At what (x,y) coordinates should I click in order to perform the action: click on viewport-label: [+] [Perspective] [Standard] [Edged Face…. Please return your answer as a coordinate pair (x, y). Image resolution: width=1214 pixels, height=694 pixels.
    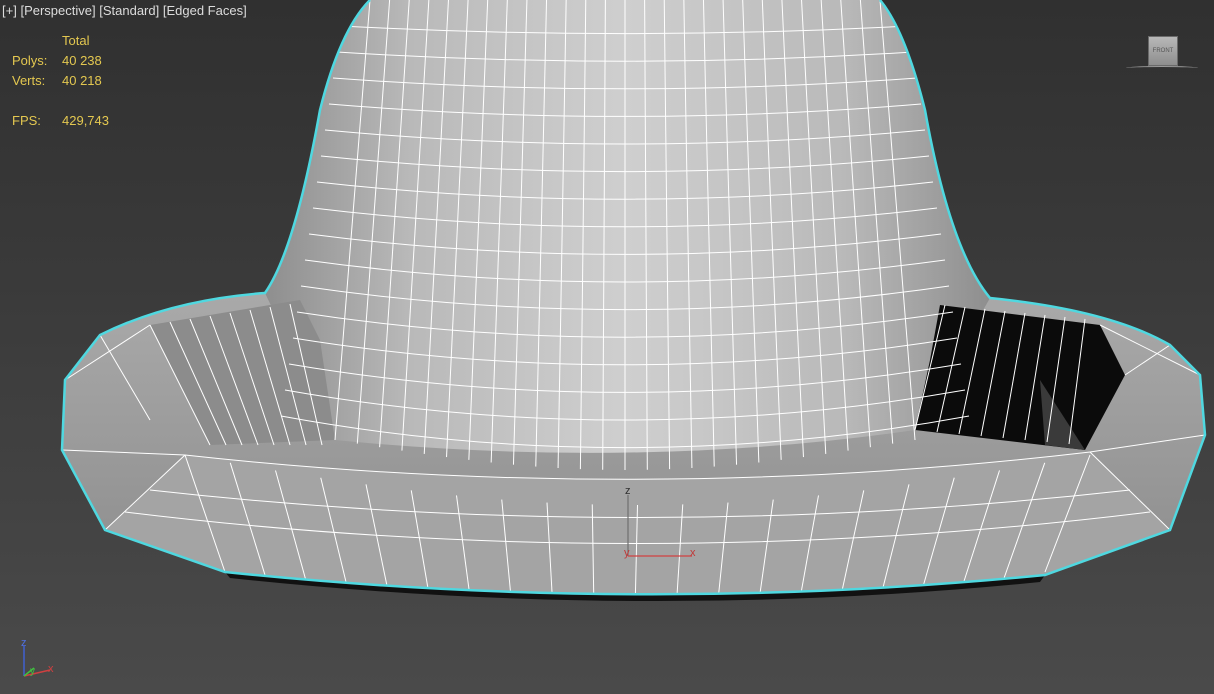
    Looking at the image, I should click on (124, 10).